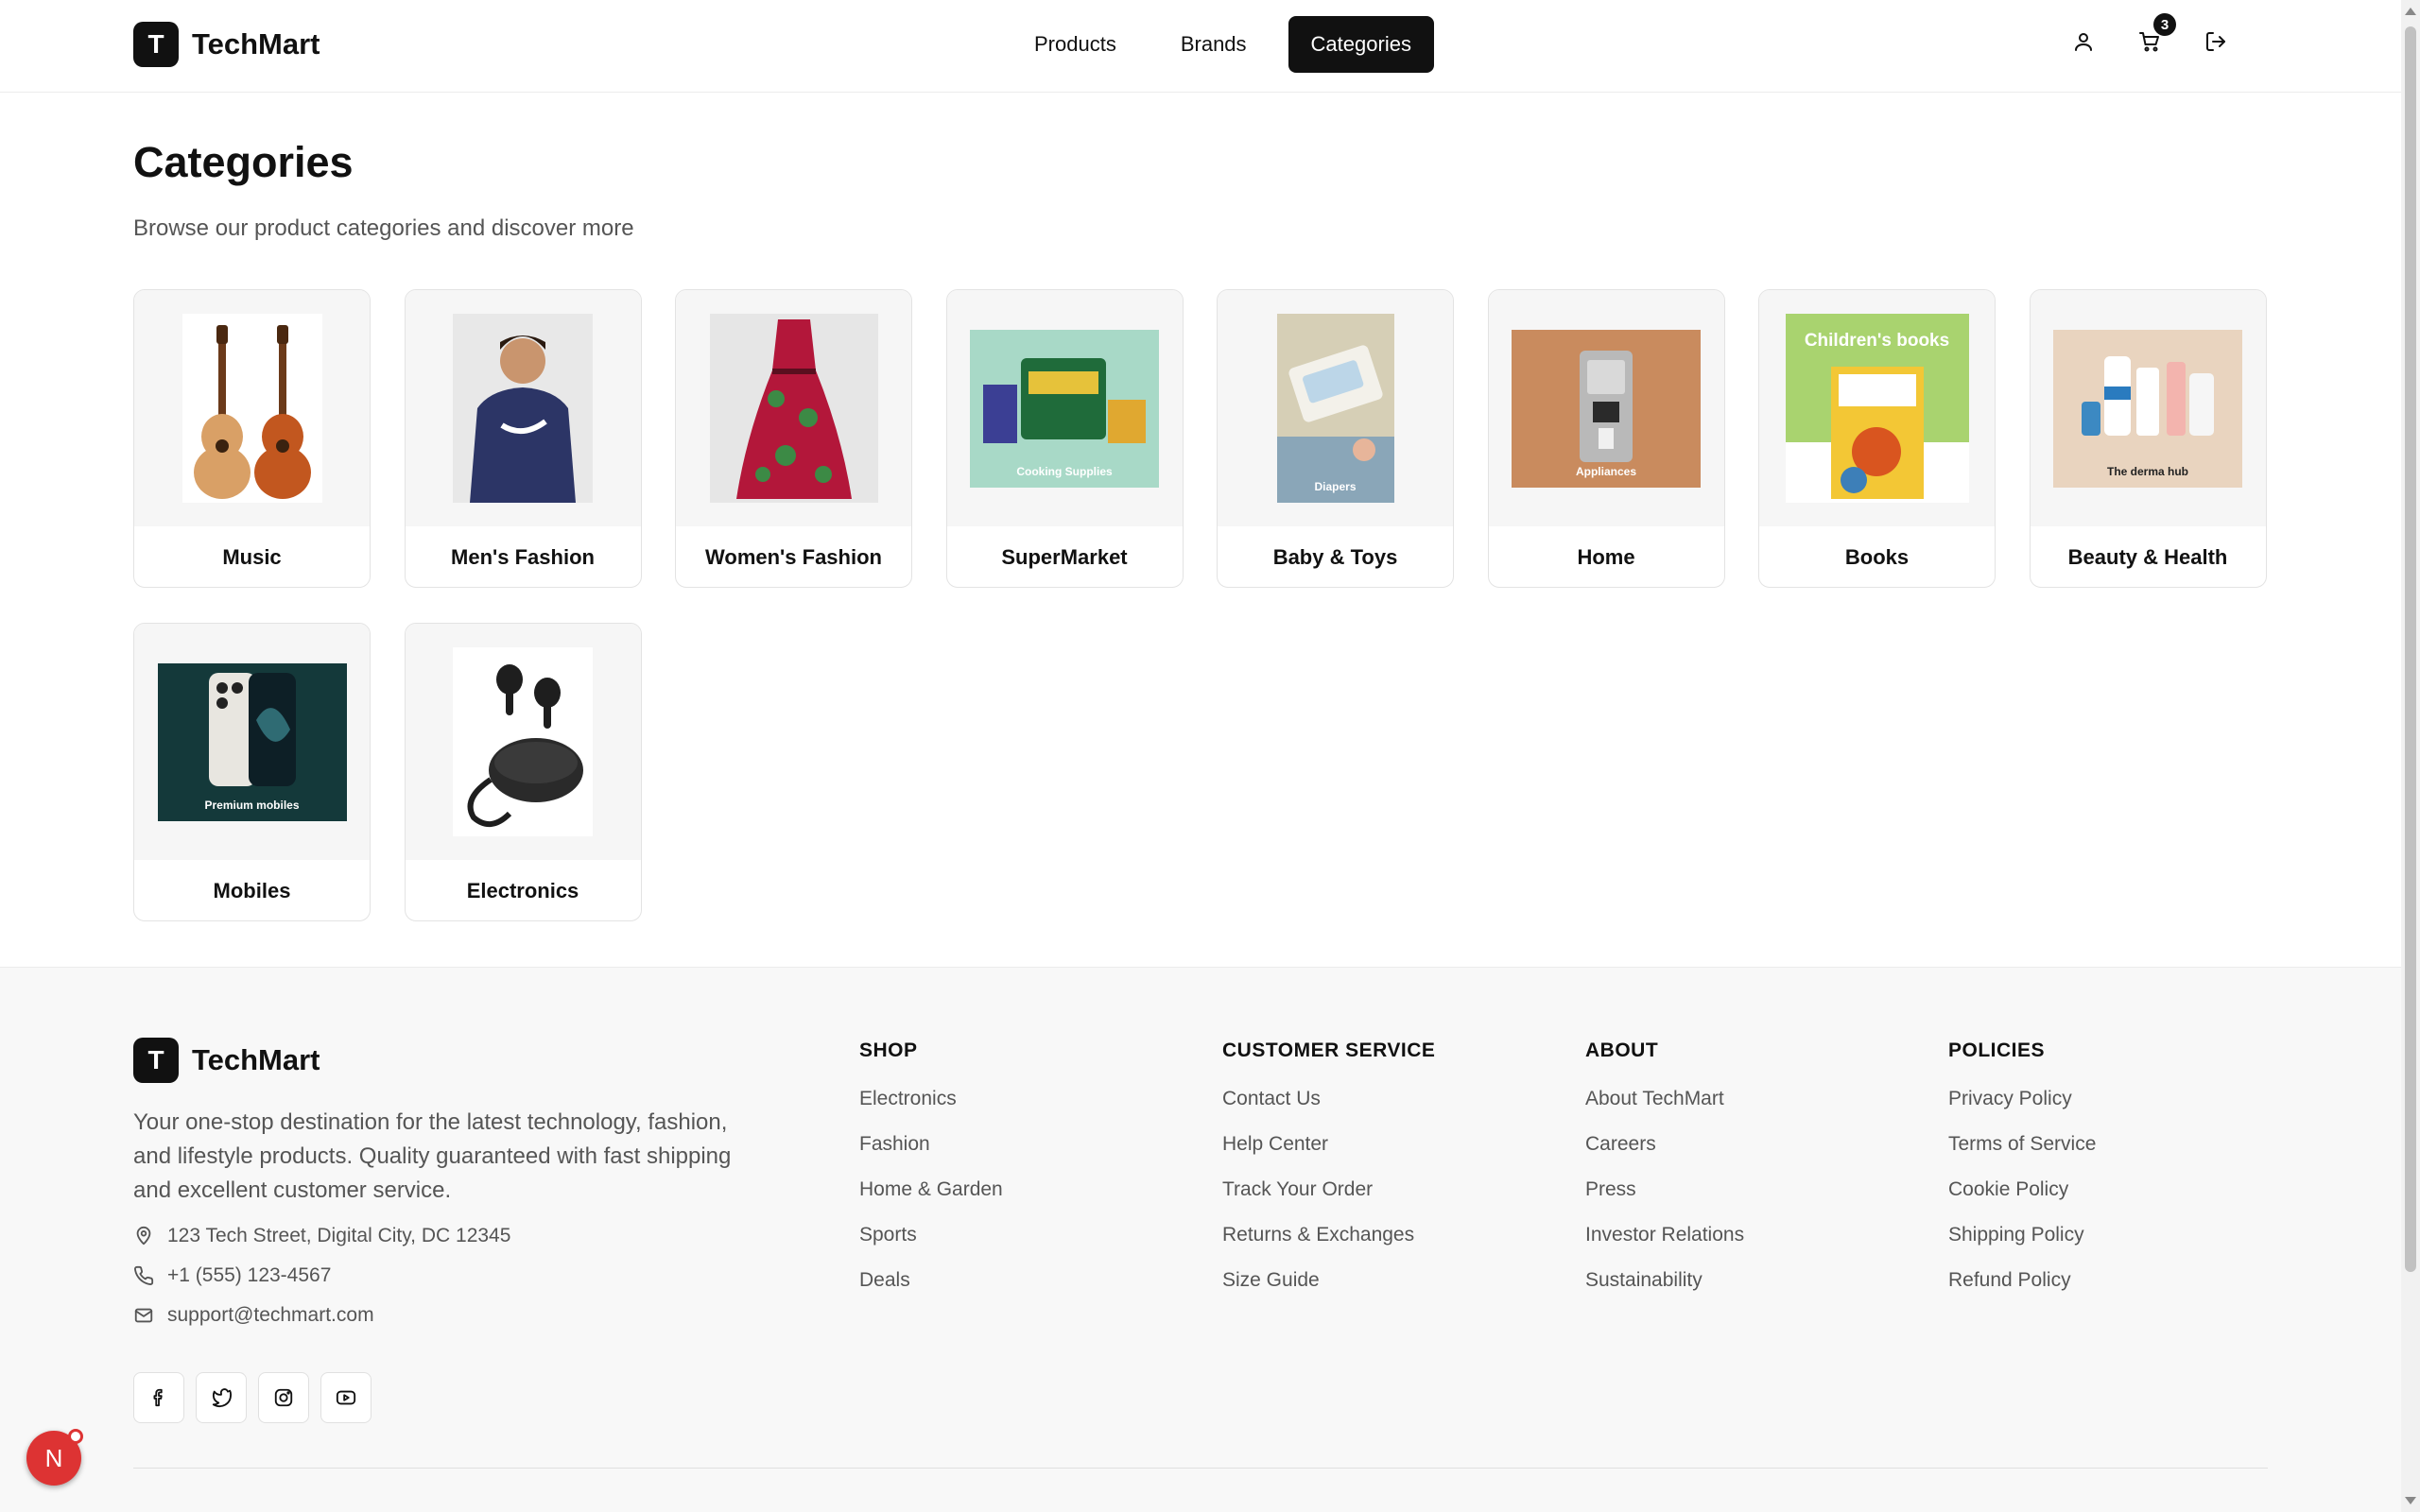  I want to click on site-header: T TechMart Products Brands Categories 3, so click(1200, 46).